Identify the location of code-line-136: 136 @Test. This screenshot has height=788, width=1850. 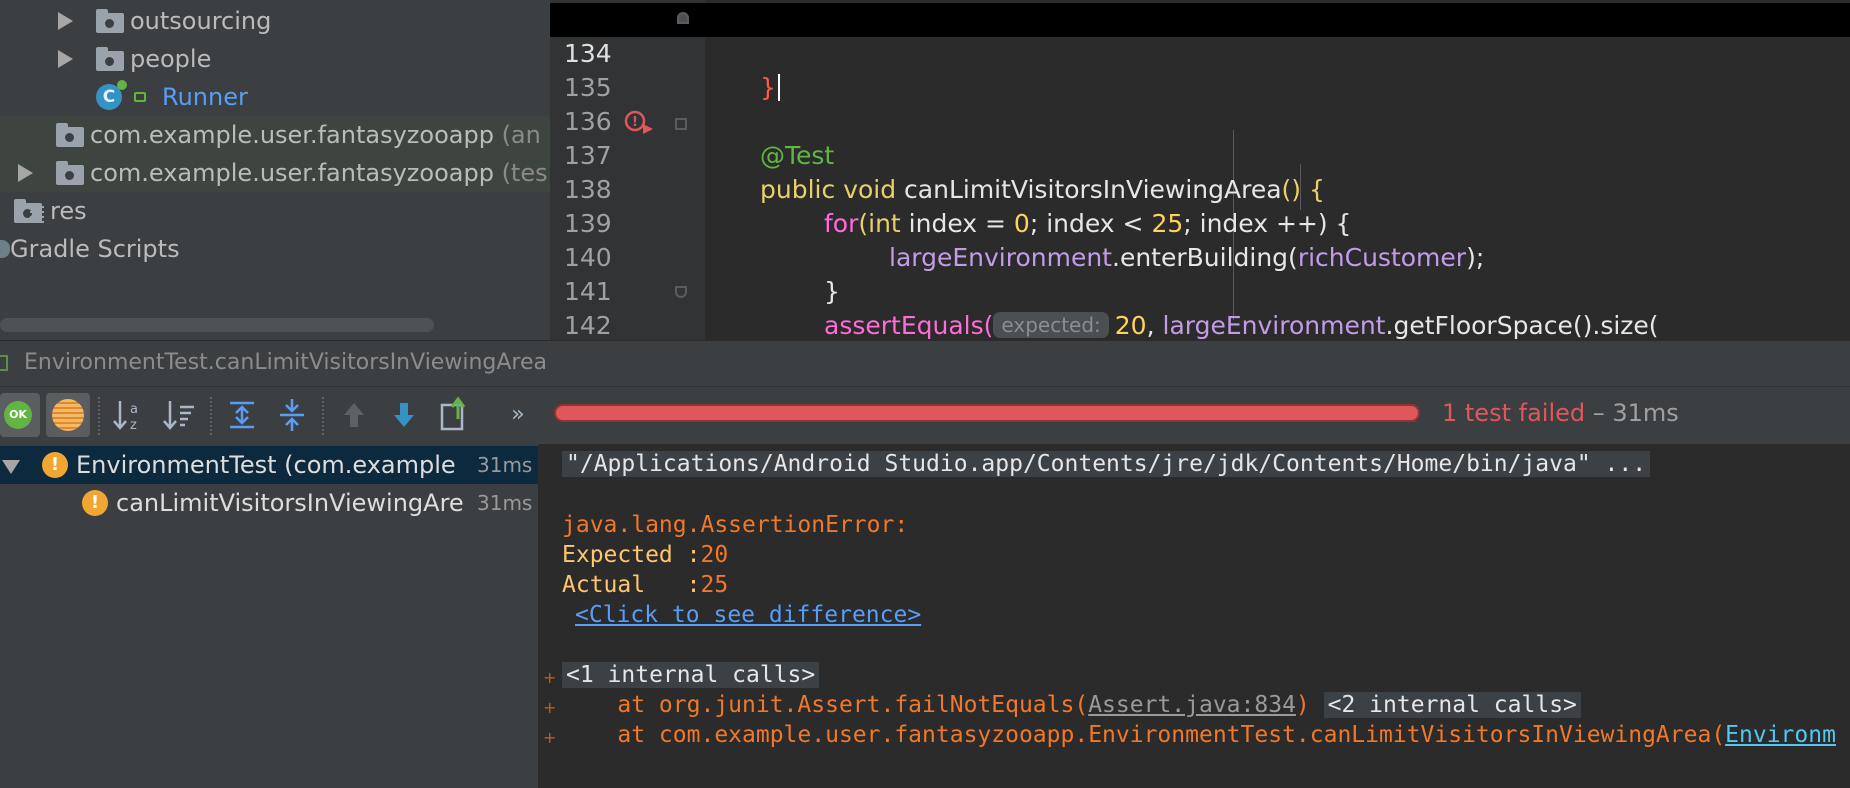
(1200, 120).